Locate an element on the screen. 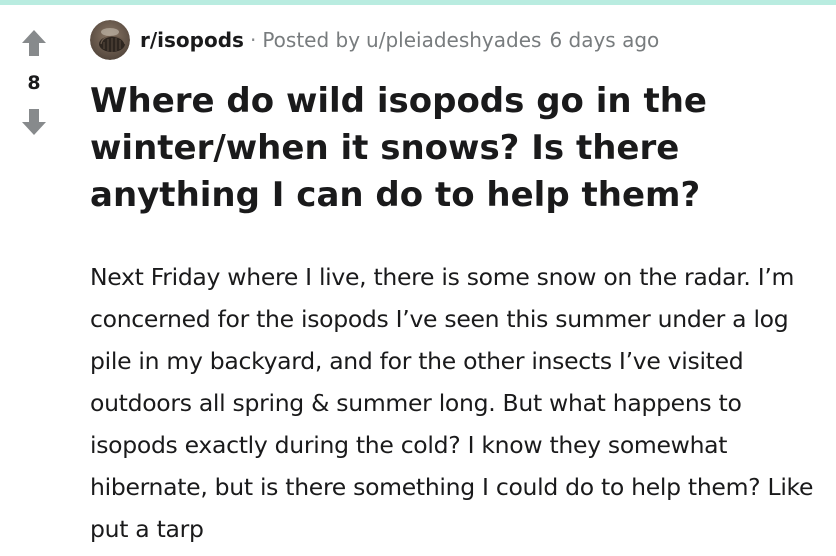 The height and width of the screenshot is (556, 836). vote-column: 8 is located at coordinates (34, 82).